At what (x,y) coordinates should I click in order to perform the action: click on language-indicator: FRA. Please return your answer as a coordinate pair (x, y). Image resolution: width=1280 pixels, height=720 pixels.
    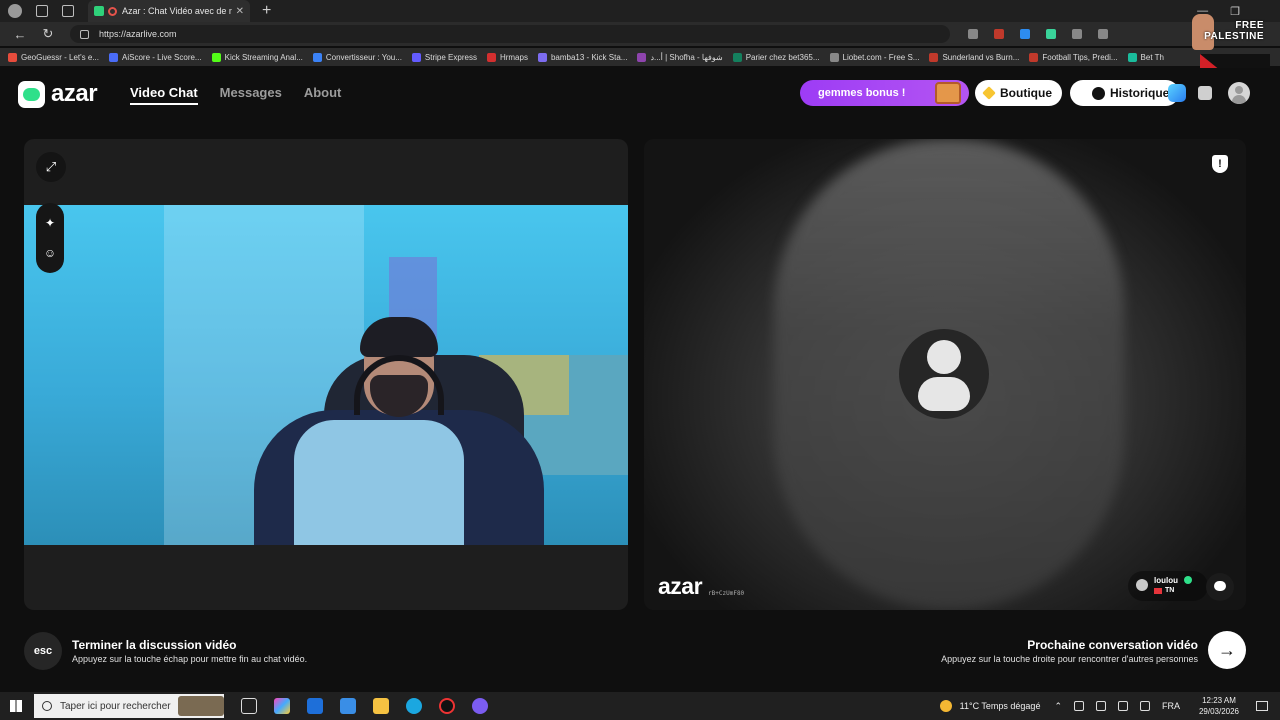
    Looking at the image, I should click on (1171, 706).